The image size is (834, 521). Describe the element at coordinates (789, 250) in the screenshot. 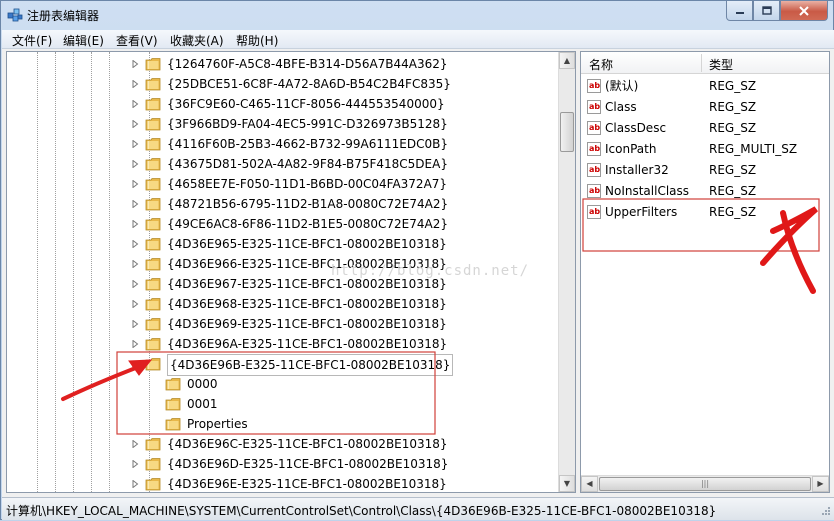

I see `annotation-cross-mark` at that location.